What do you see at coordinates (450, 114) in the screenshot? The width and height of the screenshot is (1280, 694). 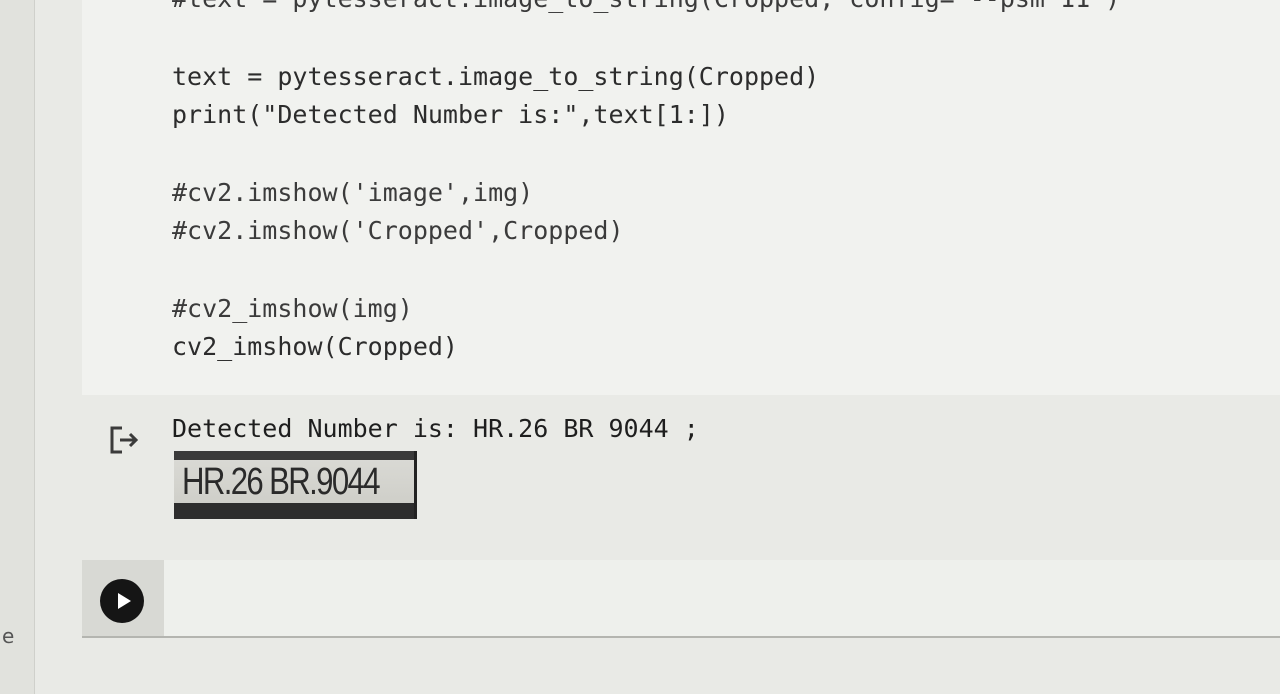 I see `code-line: print("Detected Number is:",text[1:])` at bounding box center [450, 114].